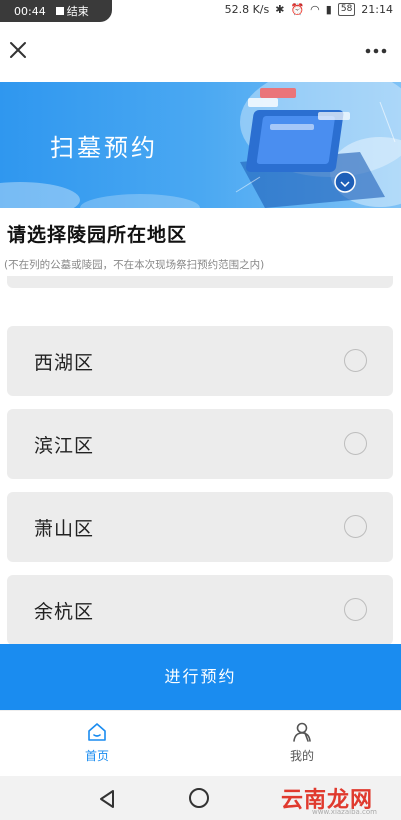  What do you see at coordinates (301, 756) in the screenshot?
I see `tab-mine-label: 我的` at bounding box center [301, 756].